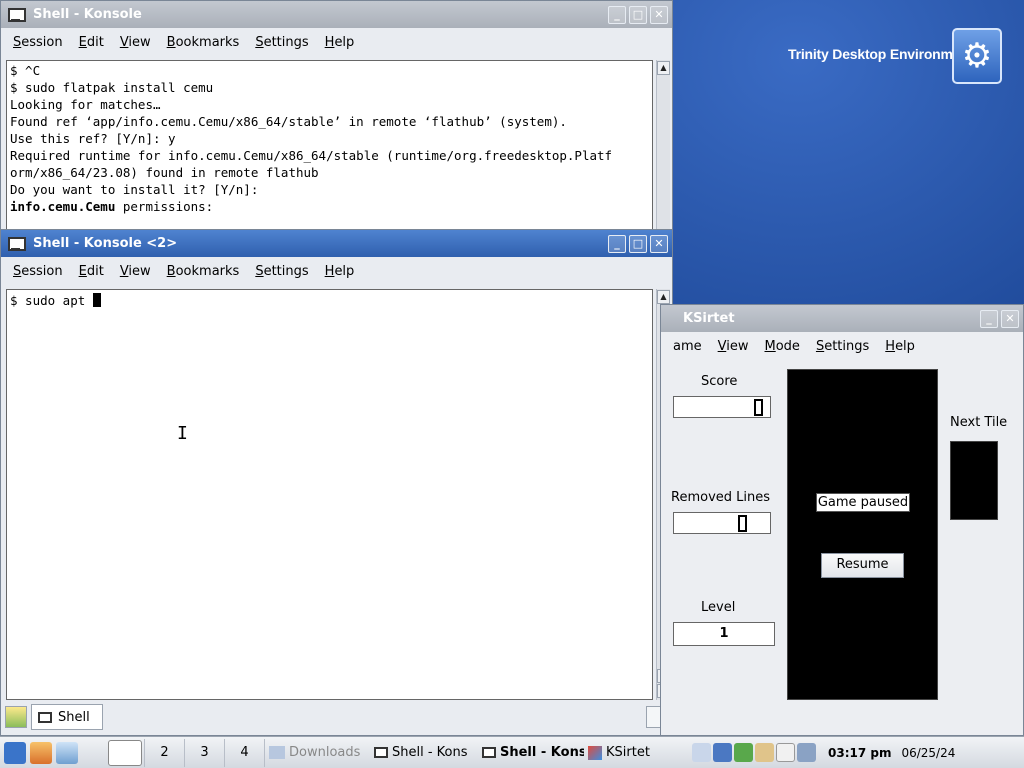  I want to click on game-paused-label: Game paused, so click(863, 502).